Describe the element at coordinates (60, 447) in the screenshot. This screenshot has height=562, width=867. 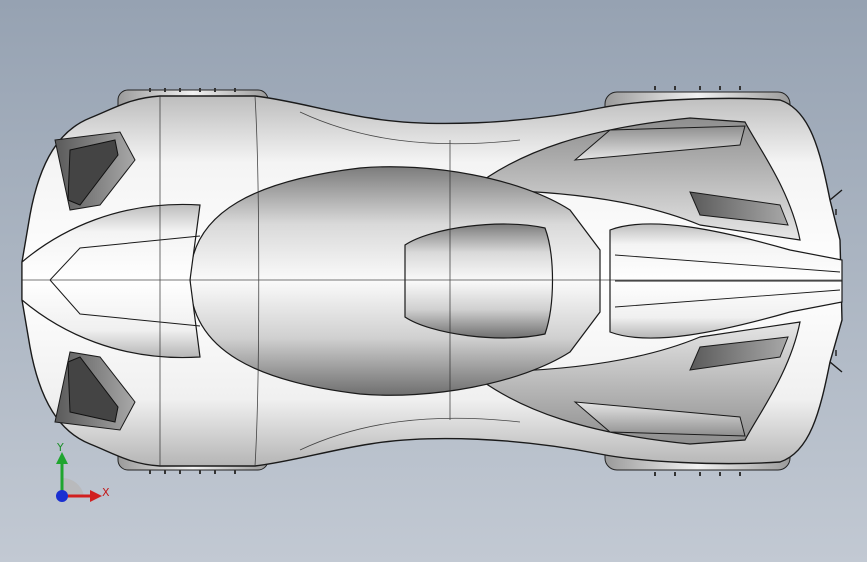
I see `triad-y-label: Y` at that location.